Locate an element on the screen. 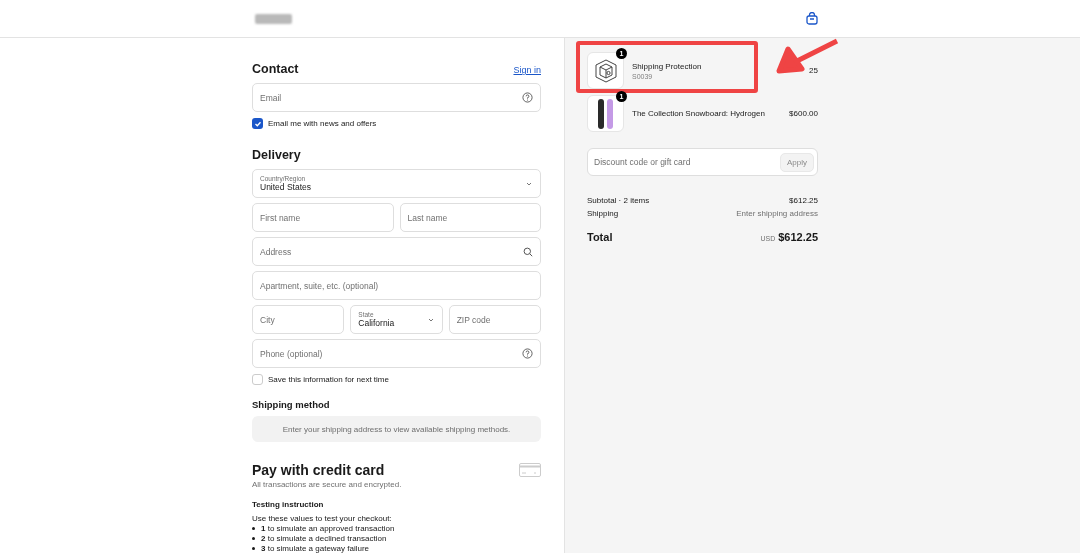  subtitle: All transactions are secure and encrypted. is located at coordinates (327, 484).